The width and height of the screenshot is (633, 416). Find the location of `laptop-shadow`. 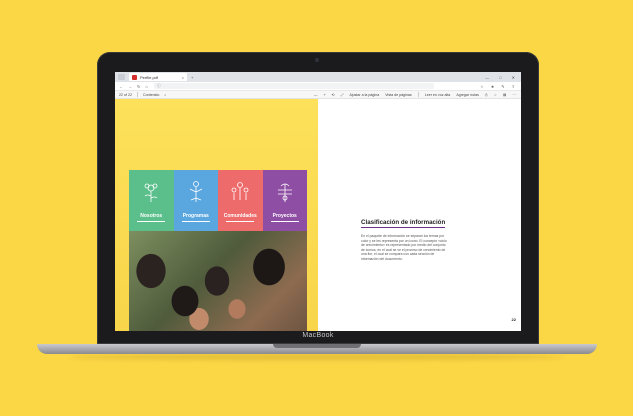

laptop-shadow is located at coordinates (317, 357).